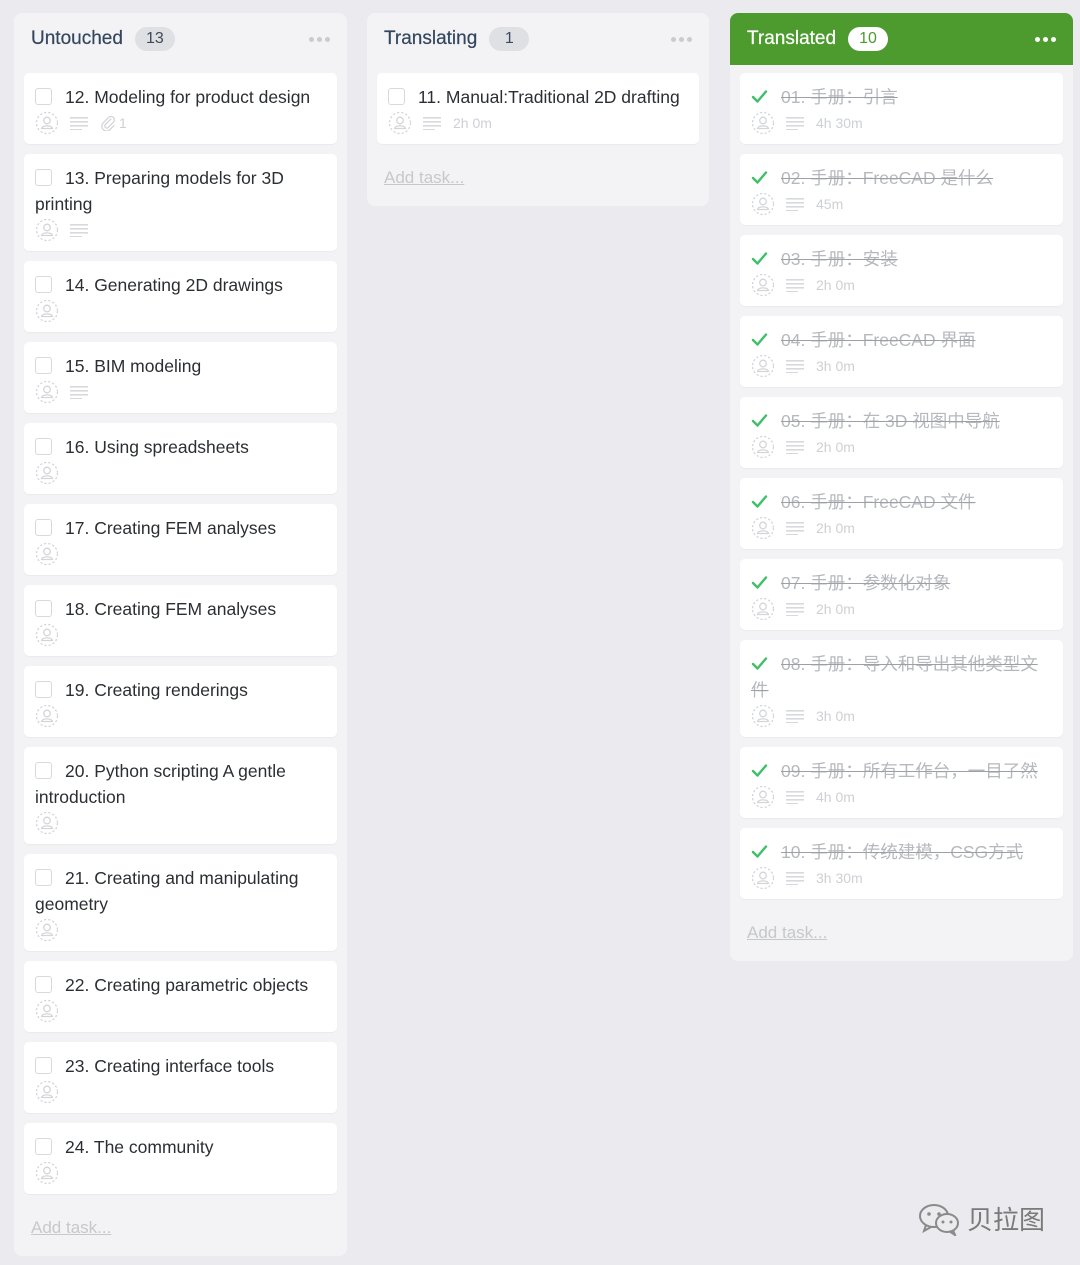 This screenshot has width=1080, height=1265. I want to click on task-meta: 1, so click(180, 123).